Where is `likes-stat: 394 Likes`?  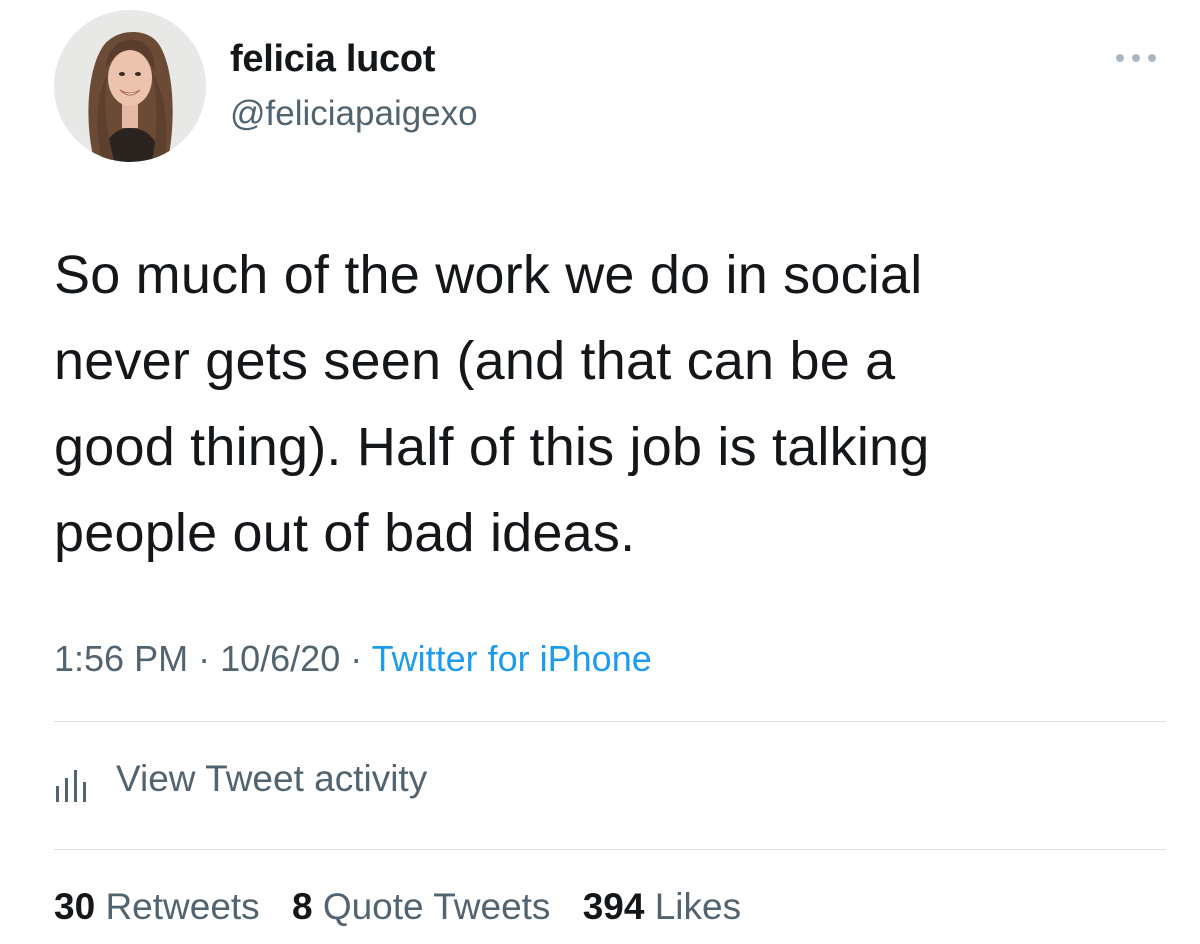 likes-stat: 394 Likes is located at coordinates (662, 907).